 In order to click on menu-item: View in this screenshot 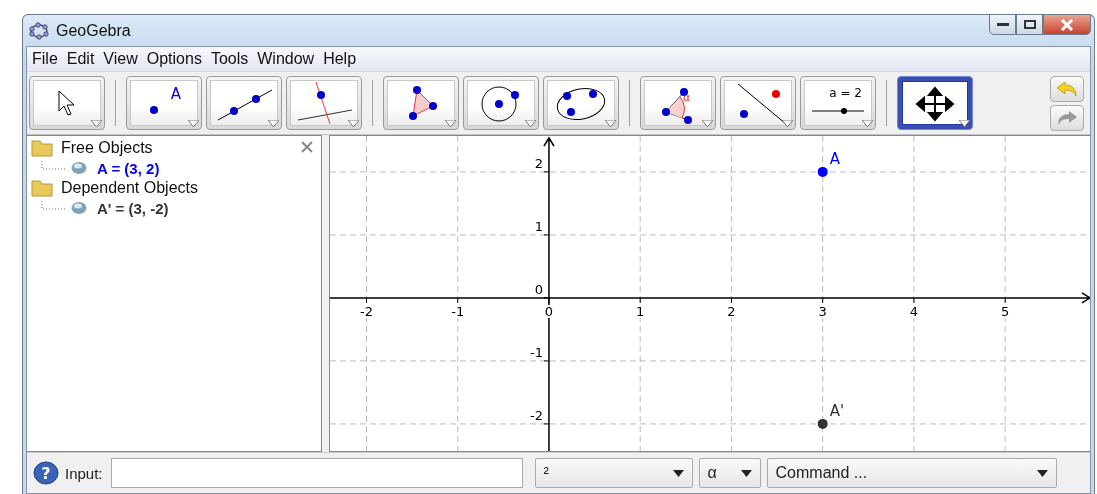, I will do `click(120, 59)`.